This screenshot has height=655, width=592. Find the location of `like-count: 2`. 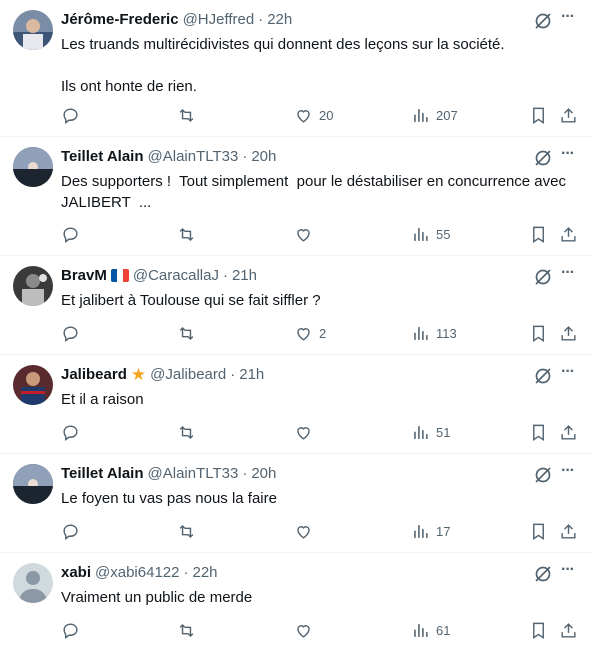

like-count: 2 is located at coordinates (323, 333).